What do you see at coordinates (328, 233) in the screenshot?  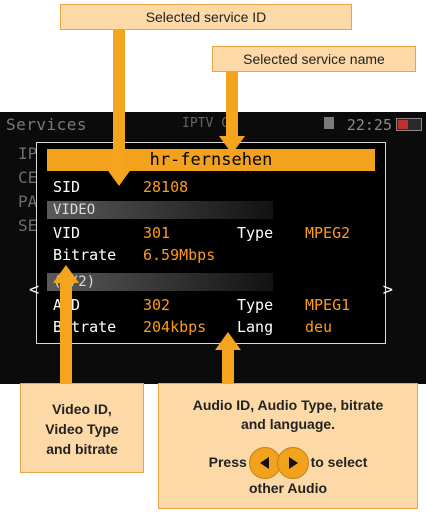 I see `video-type-value: MPEG2` at bounding box center [328, 233].